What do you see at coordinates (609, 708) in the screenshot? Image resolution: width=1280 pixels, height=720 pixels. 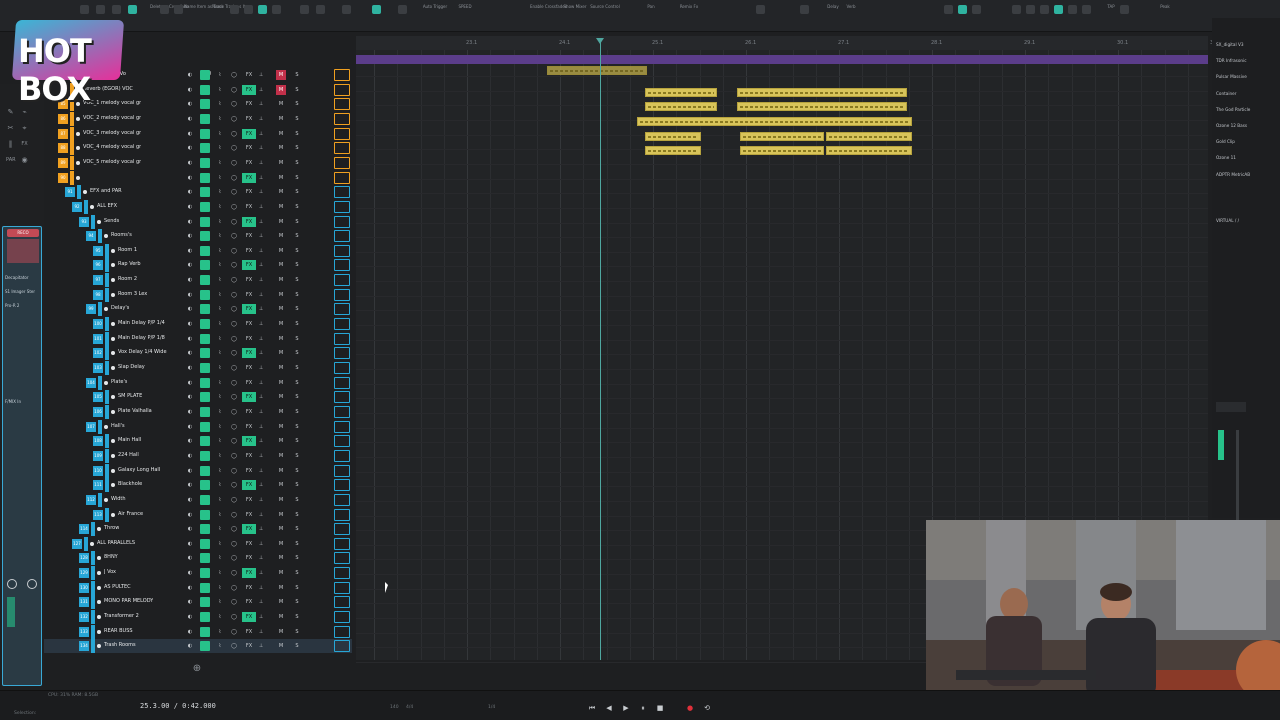 I see `prev-icon: ◀` at bounding box center [609, 708].